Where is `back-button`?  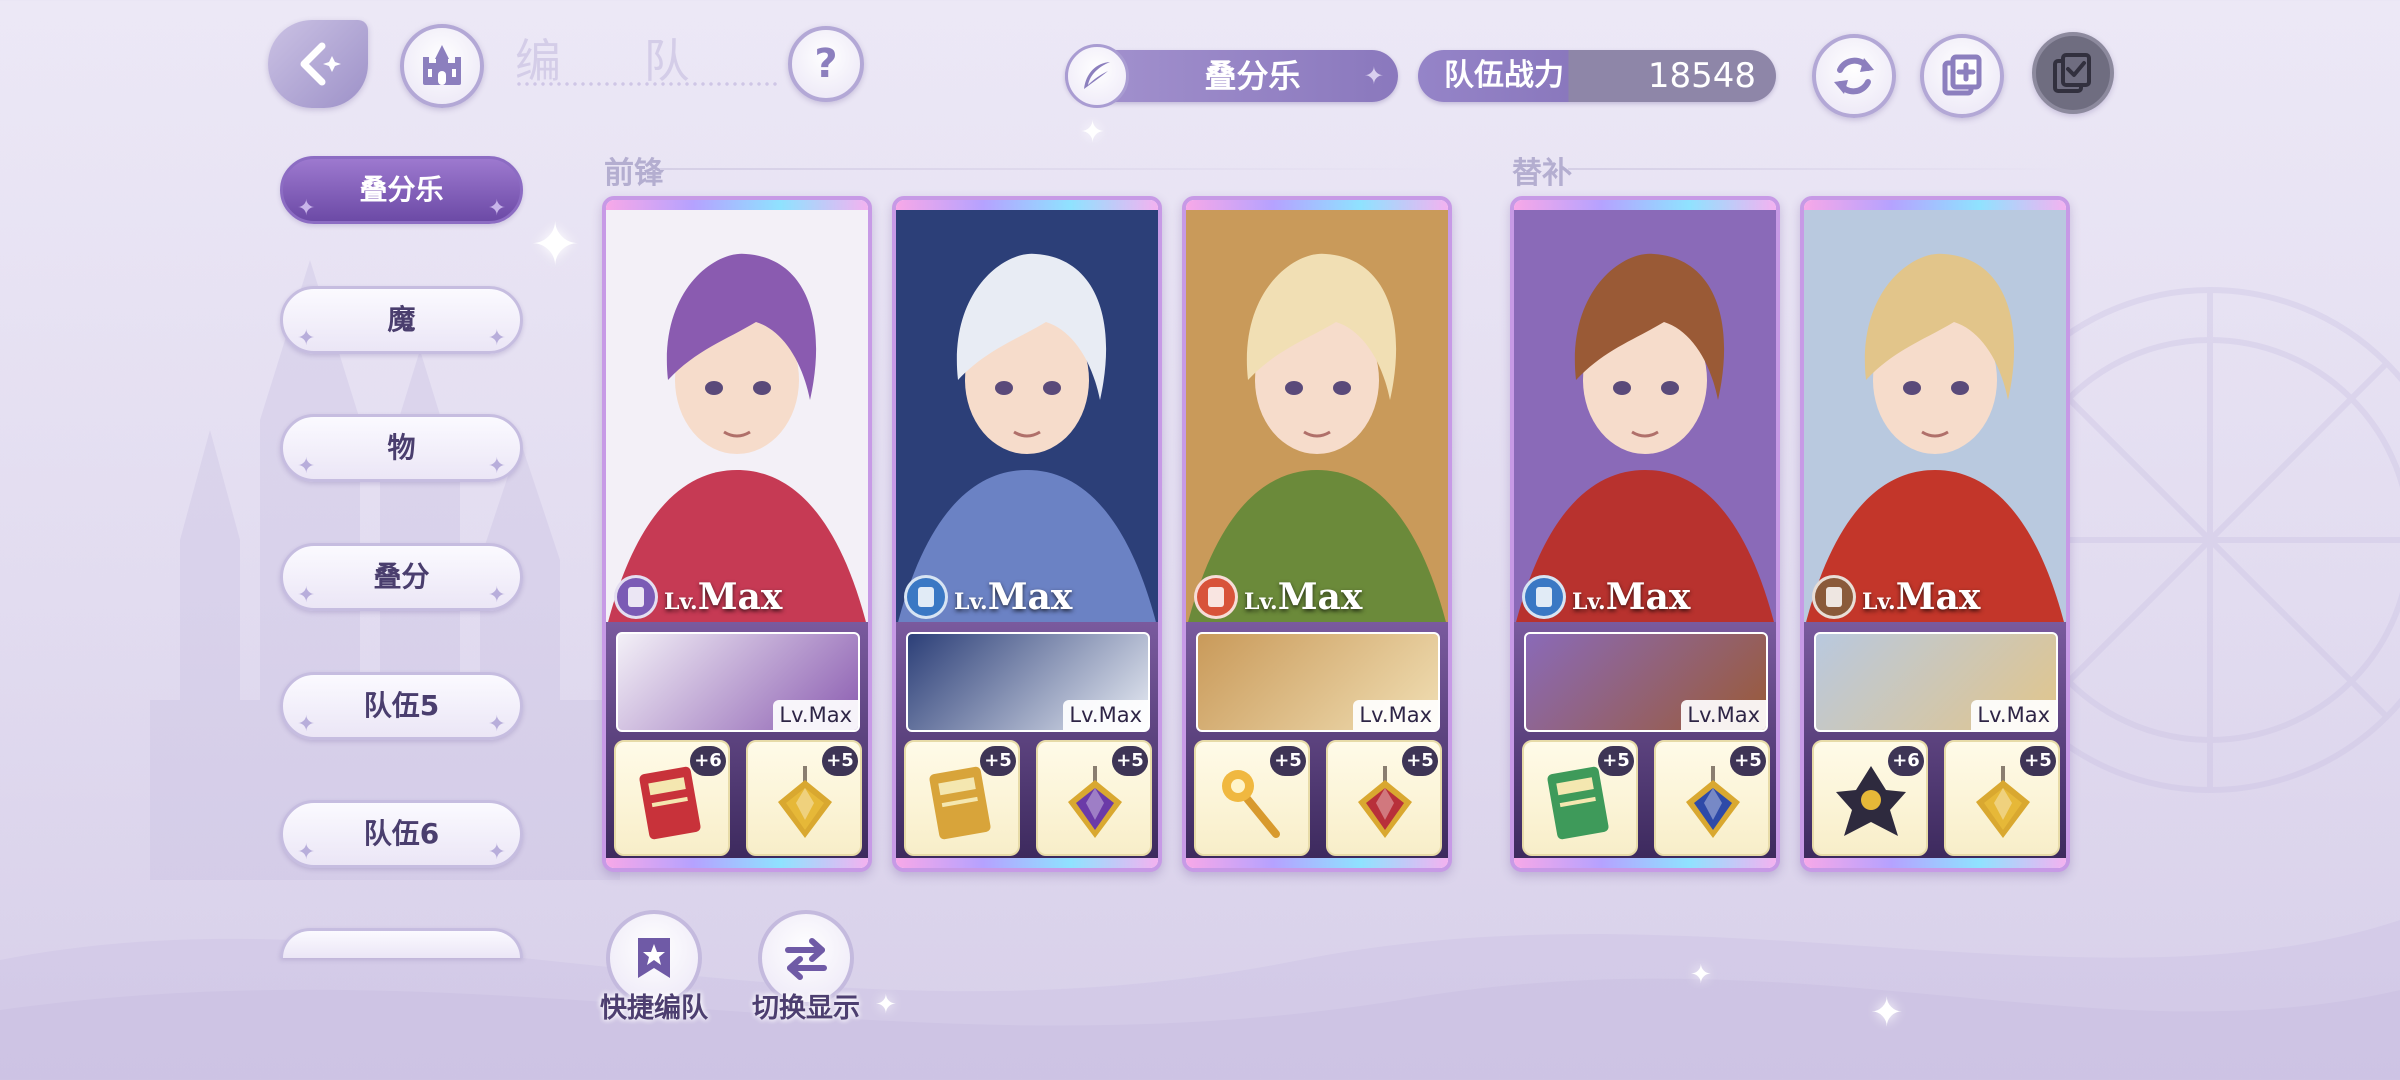
back-button is located at coordinates (318, 64).